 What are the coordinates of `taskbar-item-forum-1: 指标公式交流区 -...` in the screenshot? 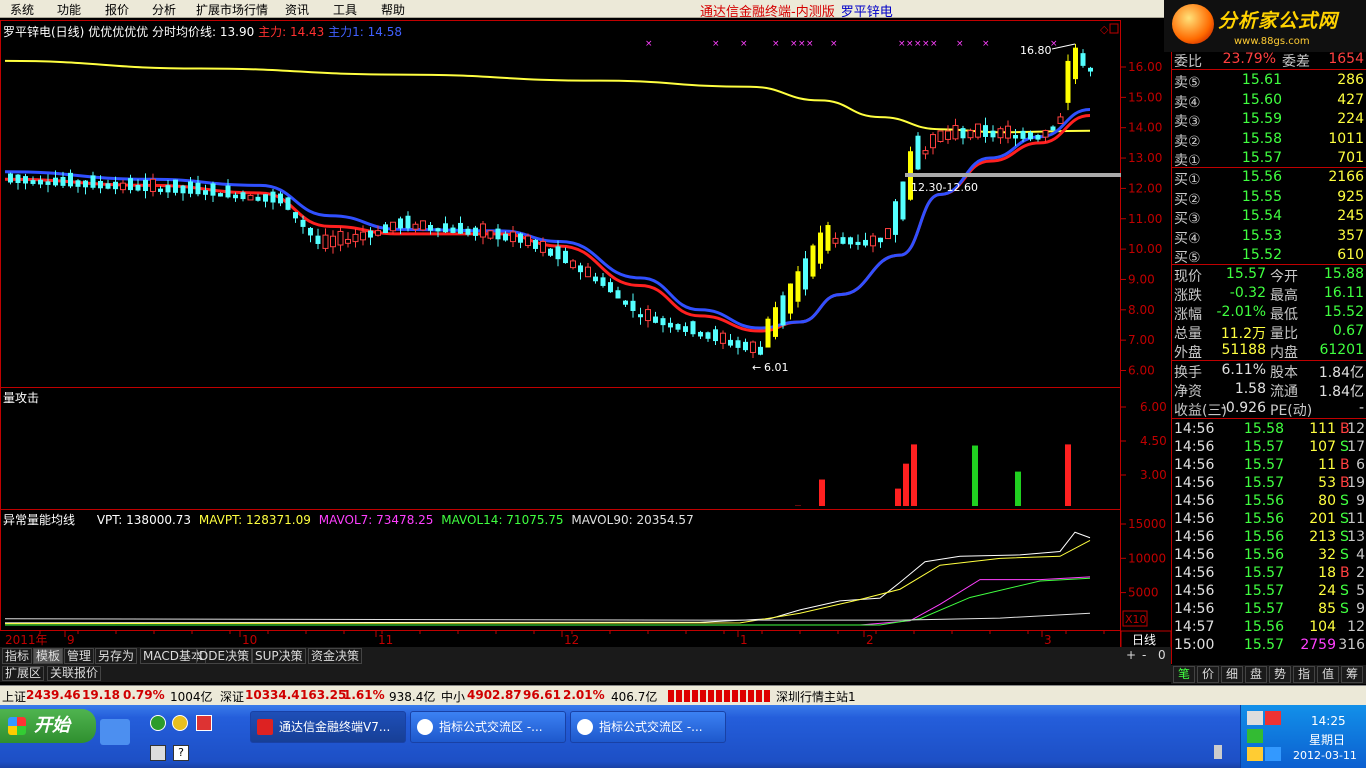 It's located at (488, 727).